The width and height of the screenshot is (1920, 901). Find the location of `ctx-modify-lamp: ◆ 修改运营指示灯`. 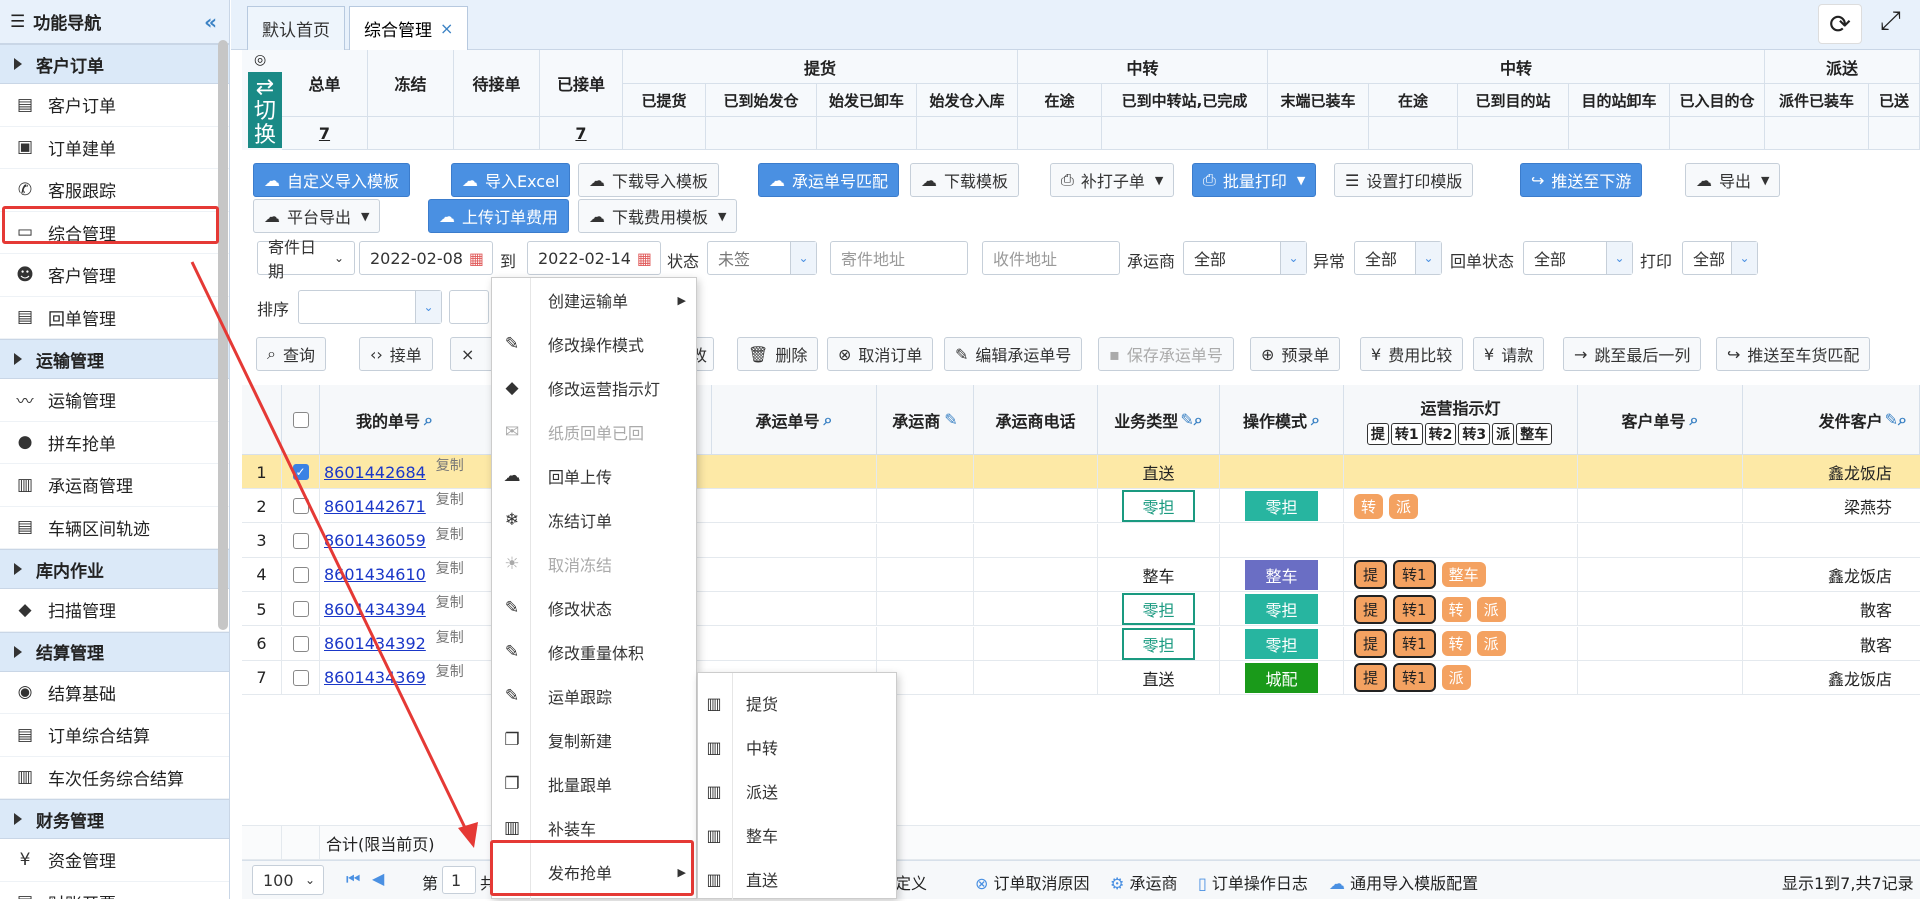

ctx-modify-lamp: ◆ 修改运营指示灯 is located at coordinates (595, 388).